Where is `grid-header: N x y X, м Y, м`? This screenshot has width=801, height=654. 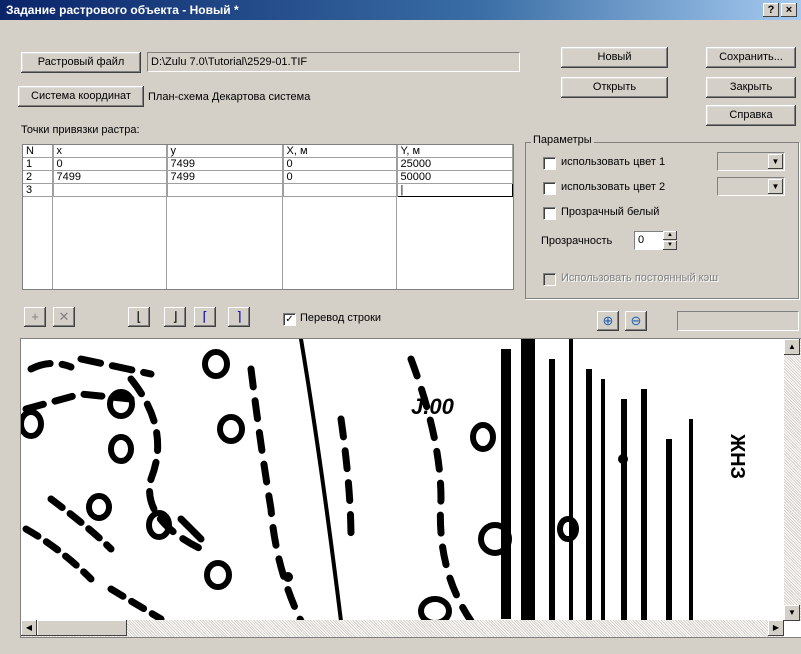
grid-header: N x y X, м Y, м is located at coordinates (268, 151).